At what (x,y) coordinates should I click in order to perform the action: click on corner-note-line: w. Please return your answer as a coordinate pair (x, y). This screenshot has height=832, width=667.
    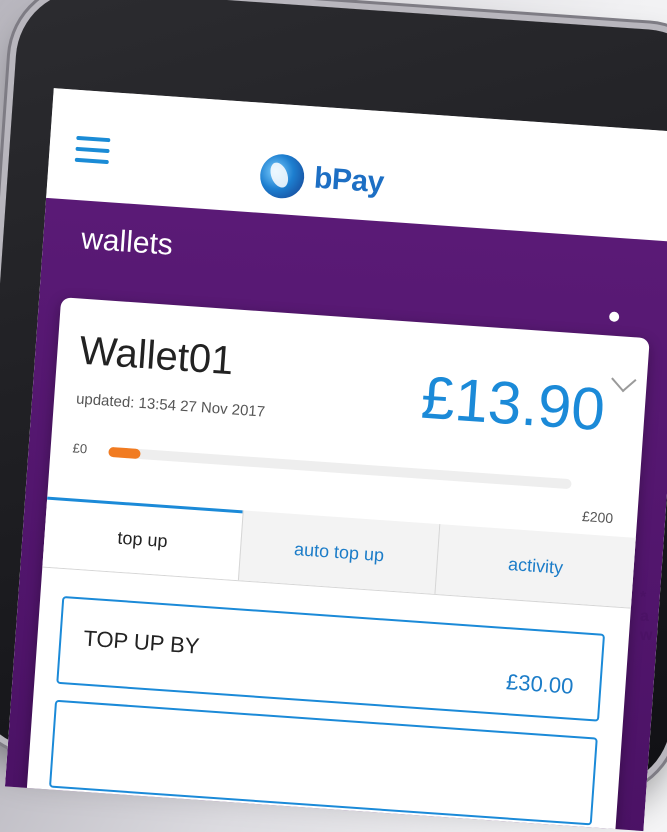
    Looking at the image, I should click on (646, 635).